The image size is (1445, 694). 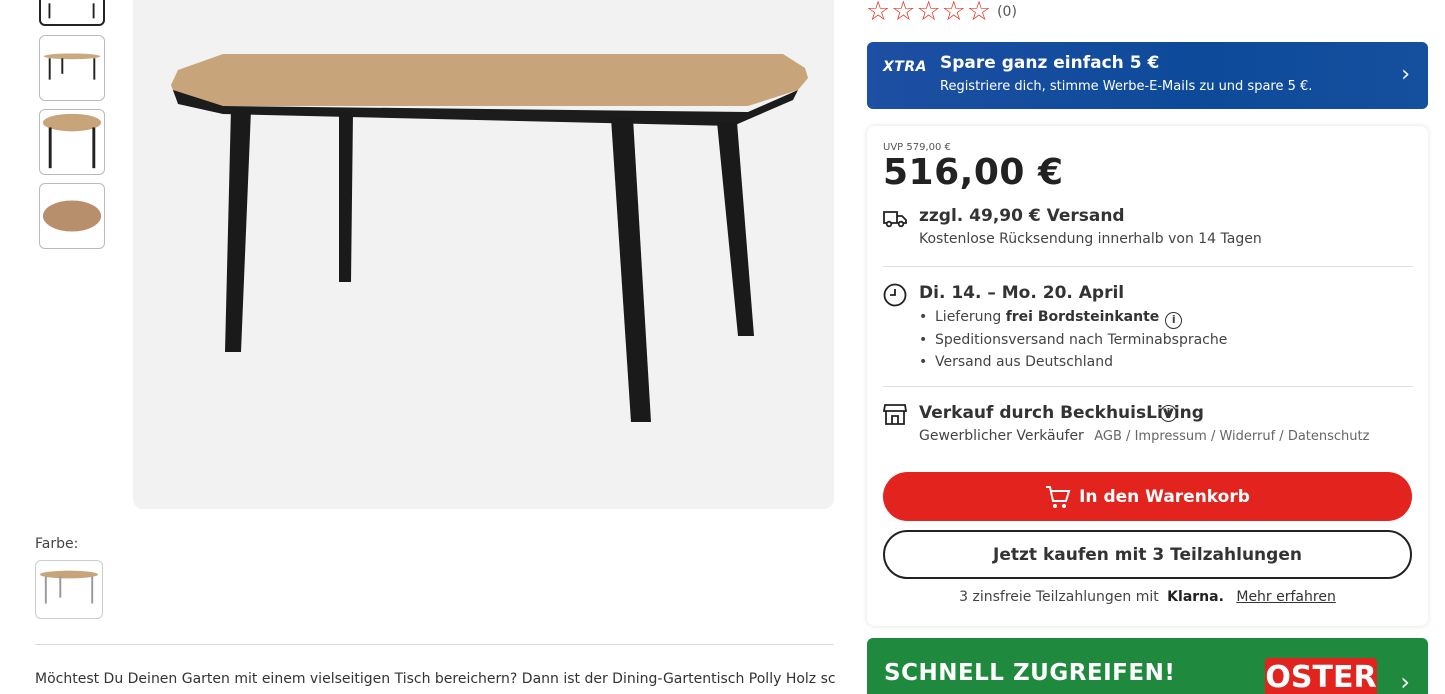 I want to click on truck-icon, so click(x=895, y=219).